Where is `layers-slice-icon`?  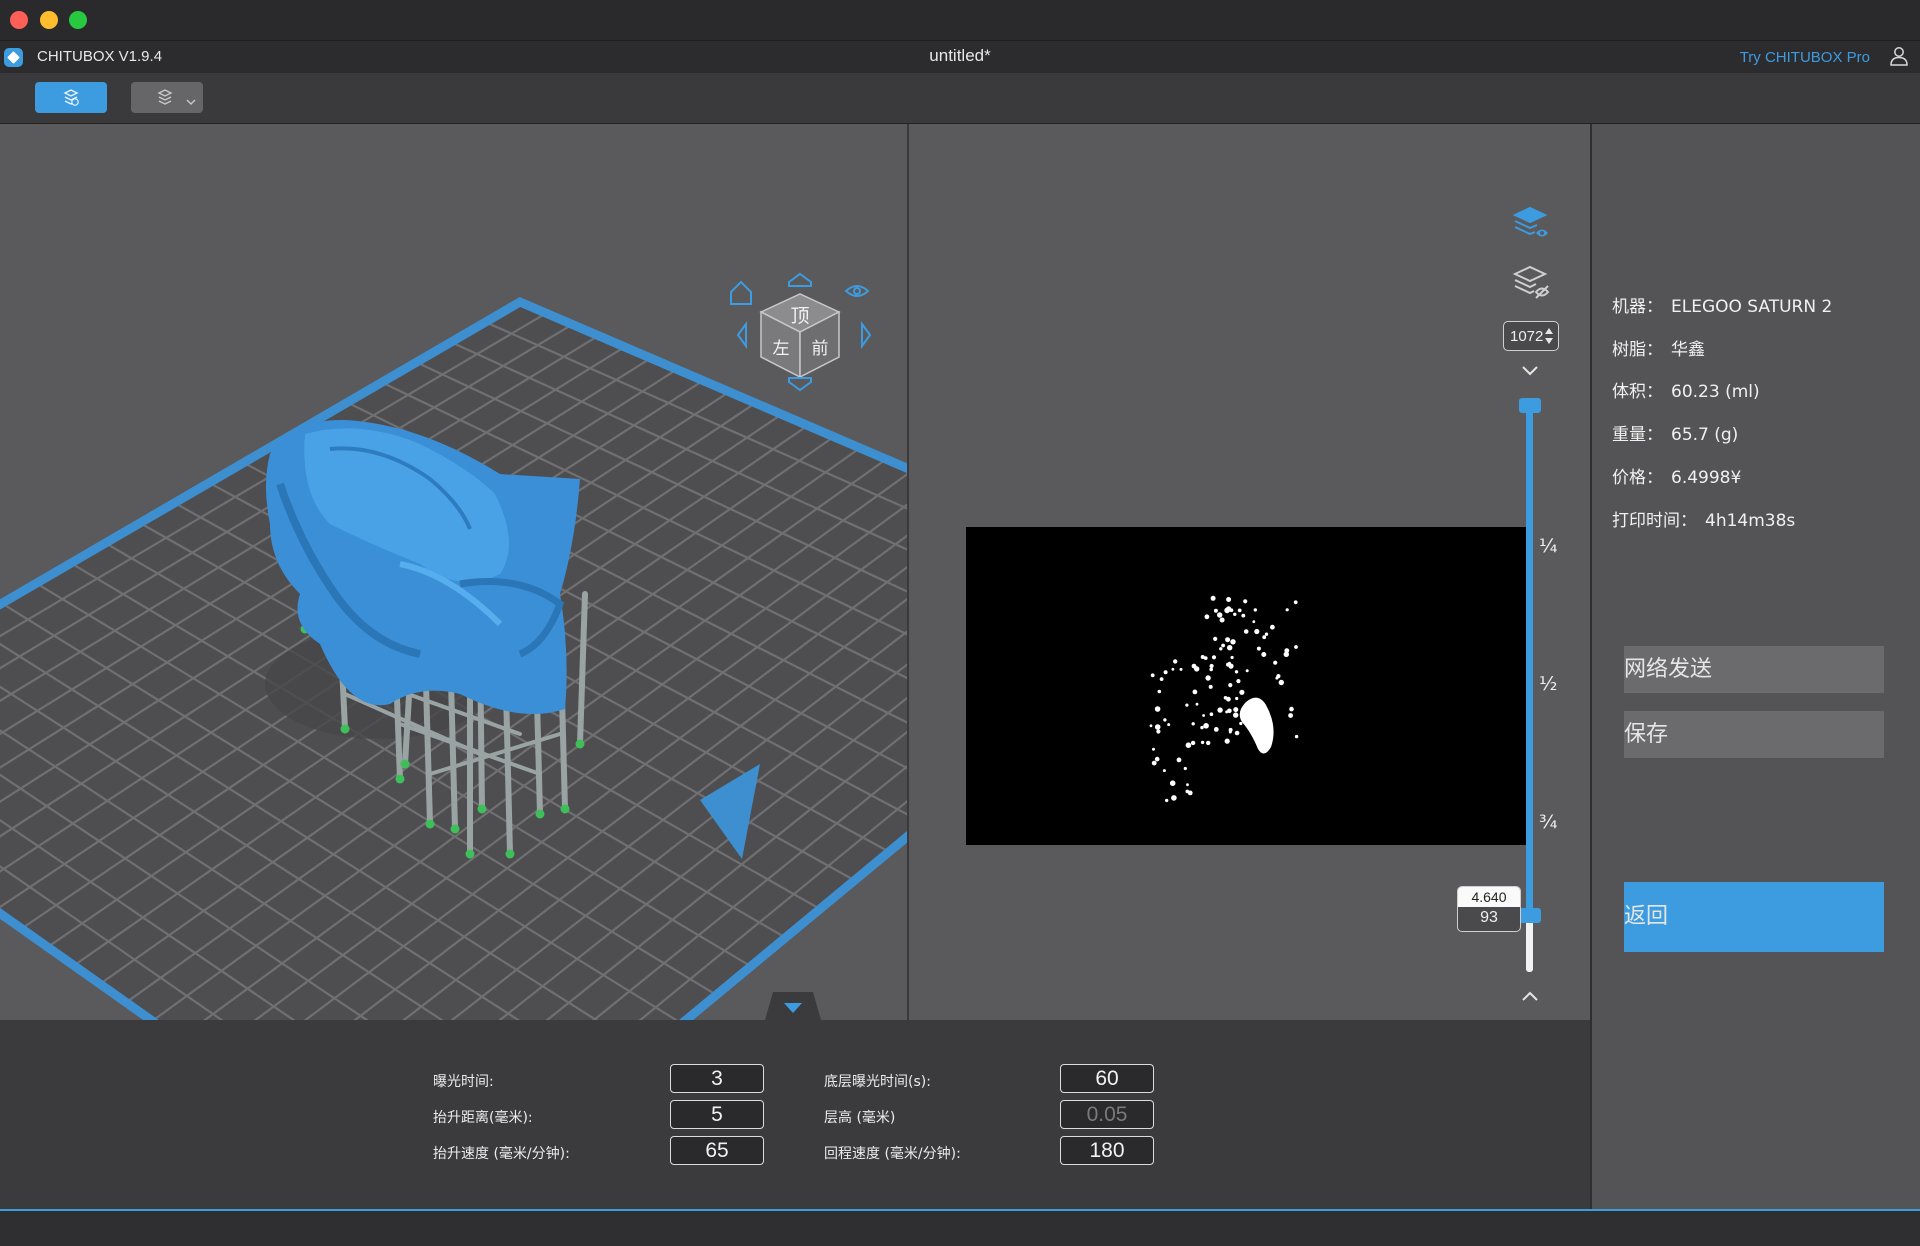 layers-slice-icon is located at coordinates (71, 97).